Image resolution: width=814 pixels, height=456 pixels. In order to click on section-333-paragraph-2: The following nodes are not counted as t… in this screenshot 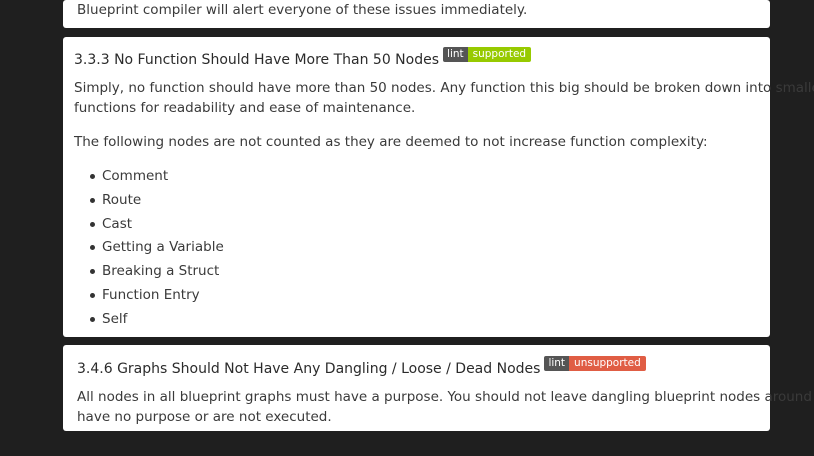, I will do `click(391, 142)`.